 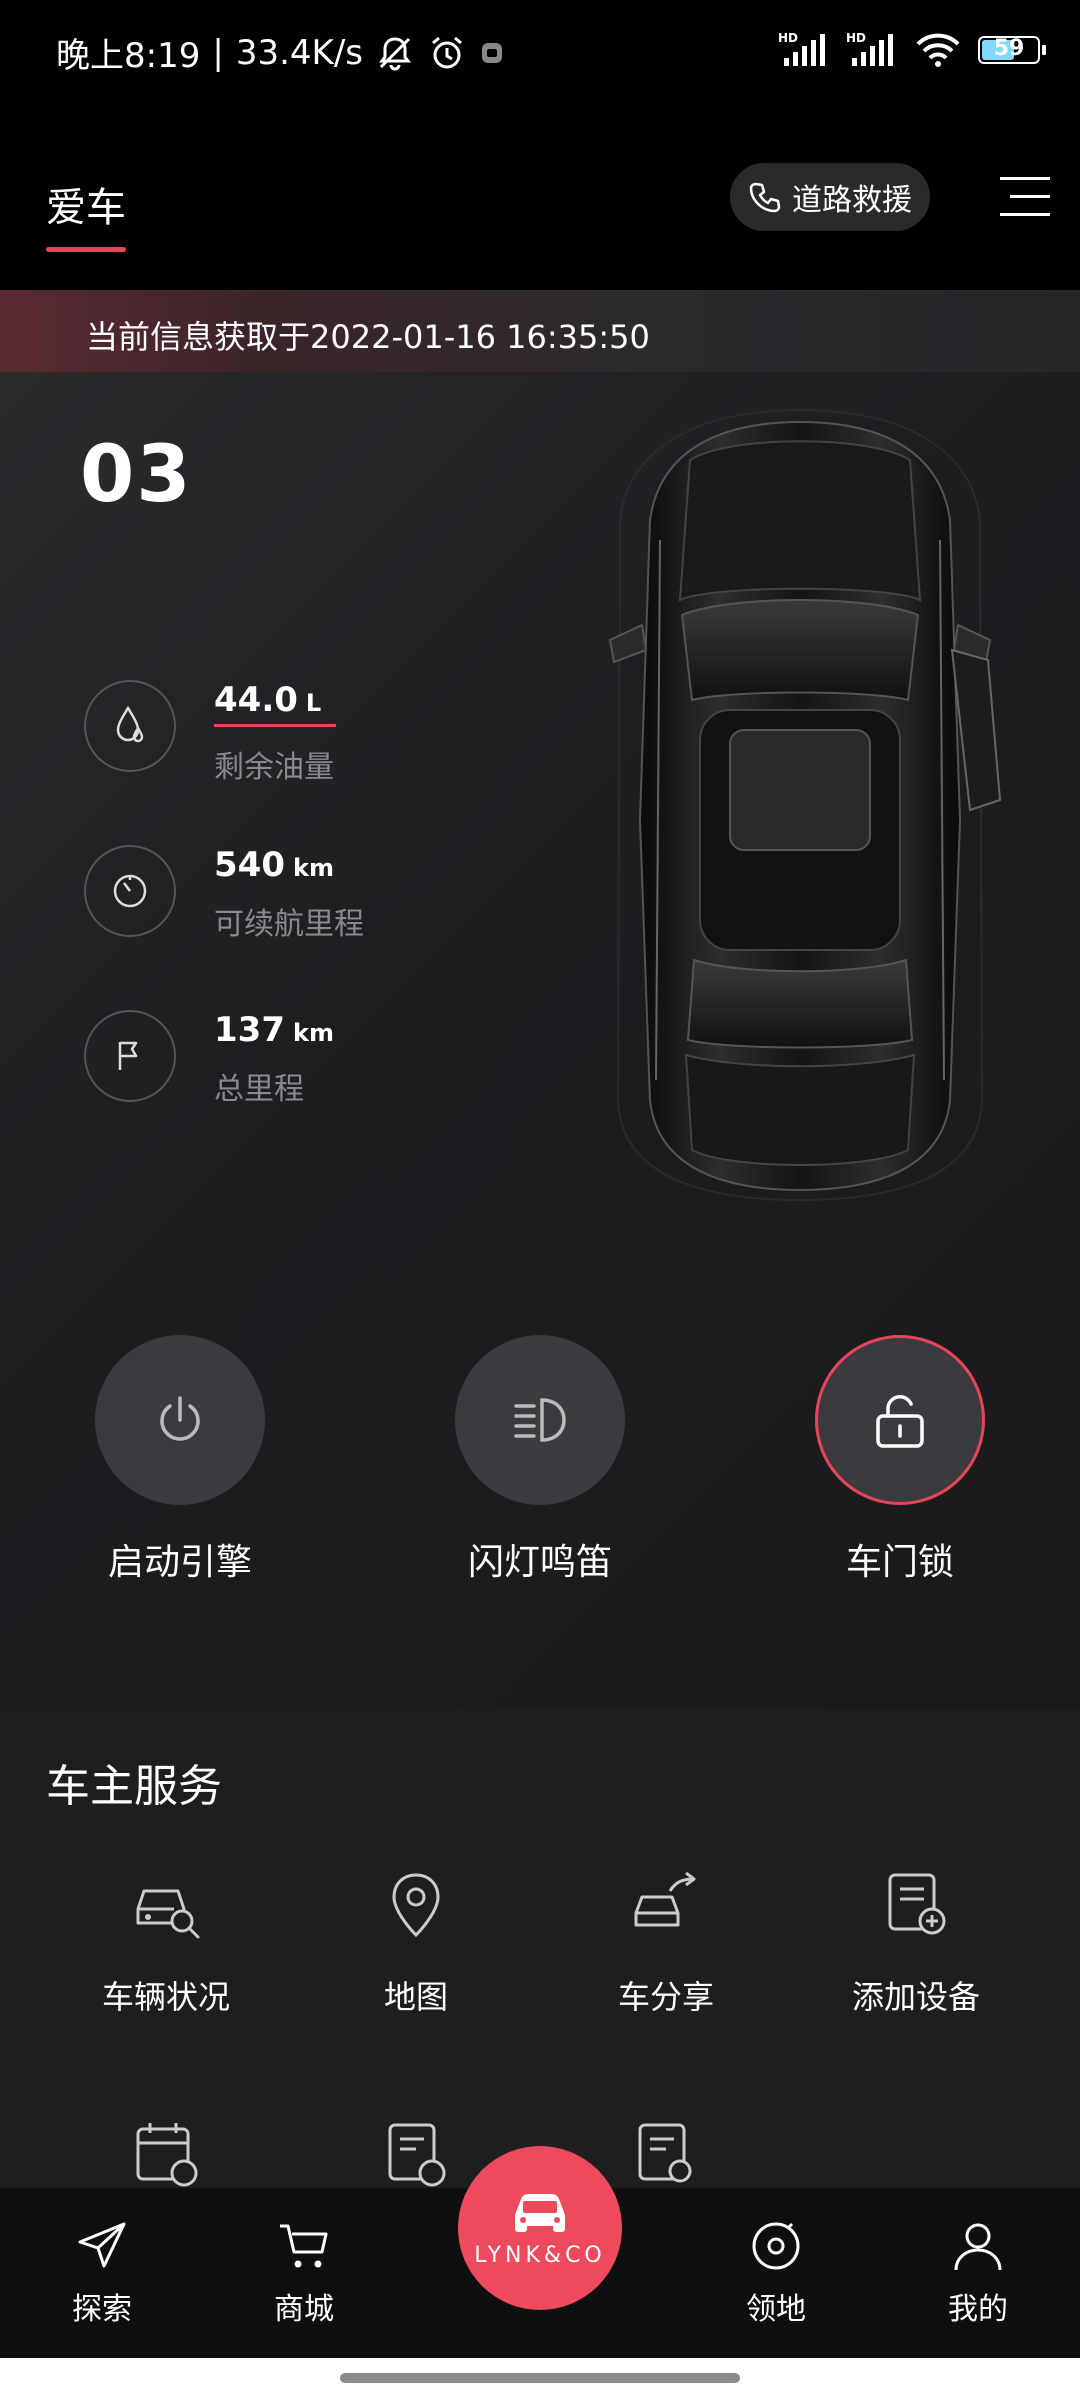 I want to click on status-net-speed: 33.4K/s, so click(x=299, y=52).